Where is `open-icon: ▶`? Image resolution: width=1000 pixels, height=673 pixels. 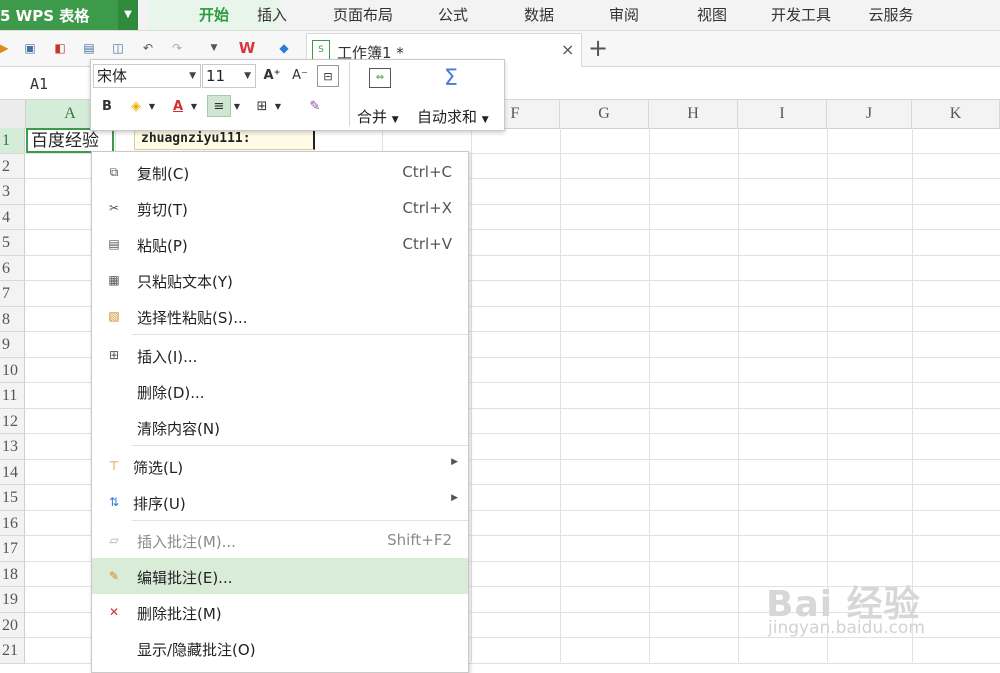
open-icon: ▶ is located at coordinates (6, 48).